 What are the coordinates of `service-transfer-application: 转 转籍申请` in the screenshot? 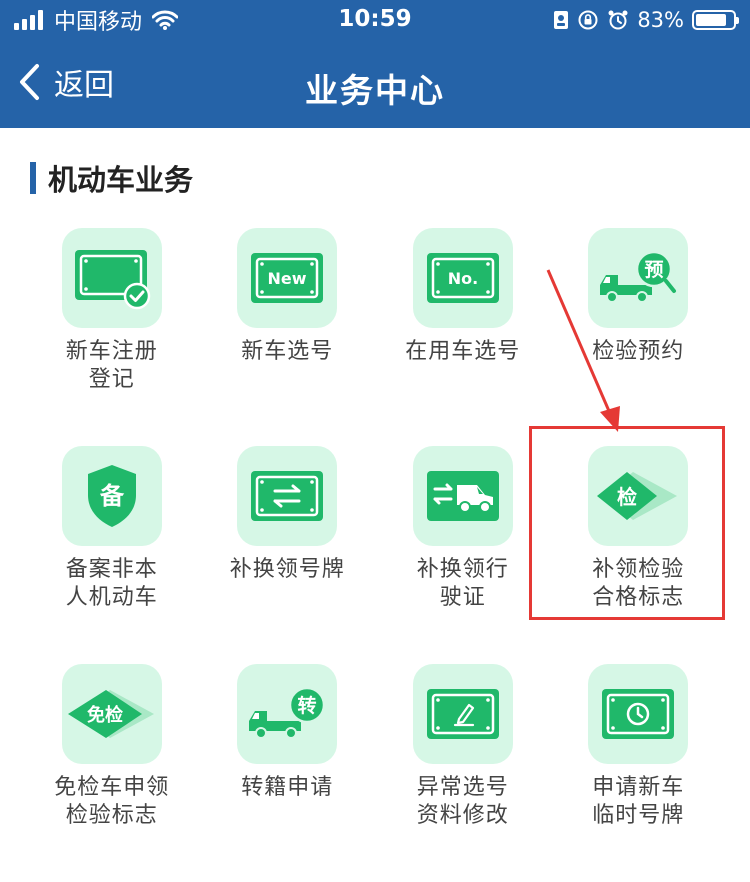 It's located at (288, 773).